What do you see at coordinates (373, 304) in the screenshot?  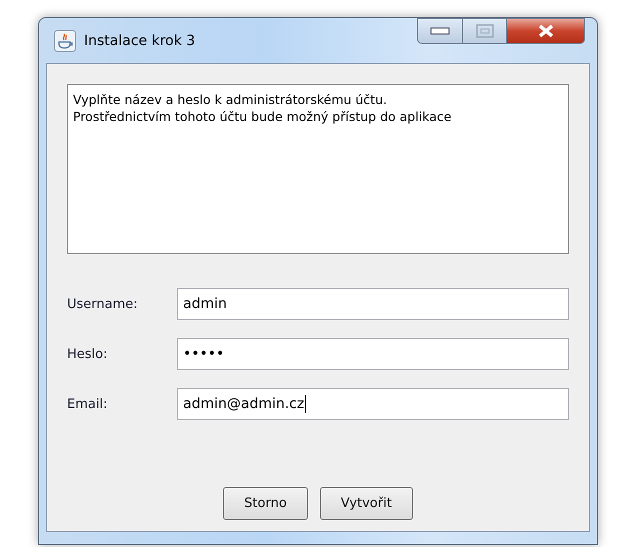 I see `input-field: admin` at bounding box center [373, 304].